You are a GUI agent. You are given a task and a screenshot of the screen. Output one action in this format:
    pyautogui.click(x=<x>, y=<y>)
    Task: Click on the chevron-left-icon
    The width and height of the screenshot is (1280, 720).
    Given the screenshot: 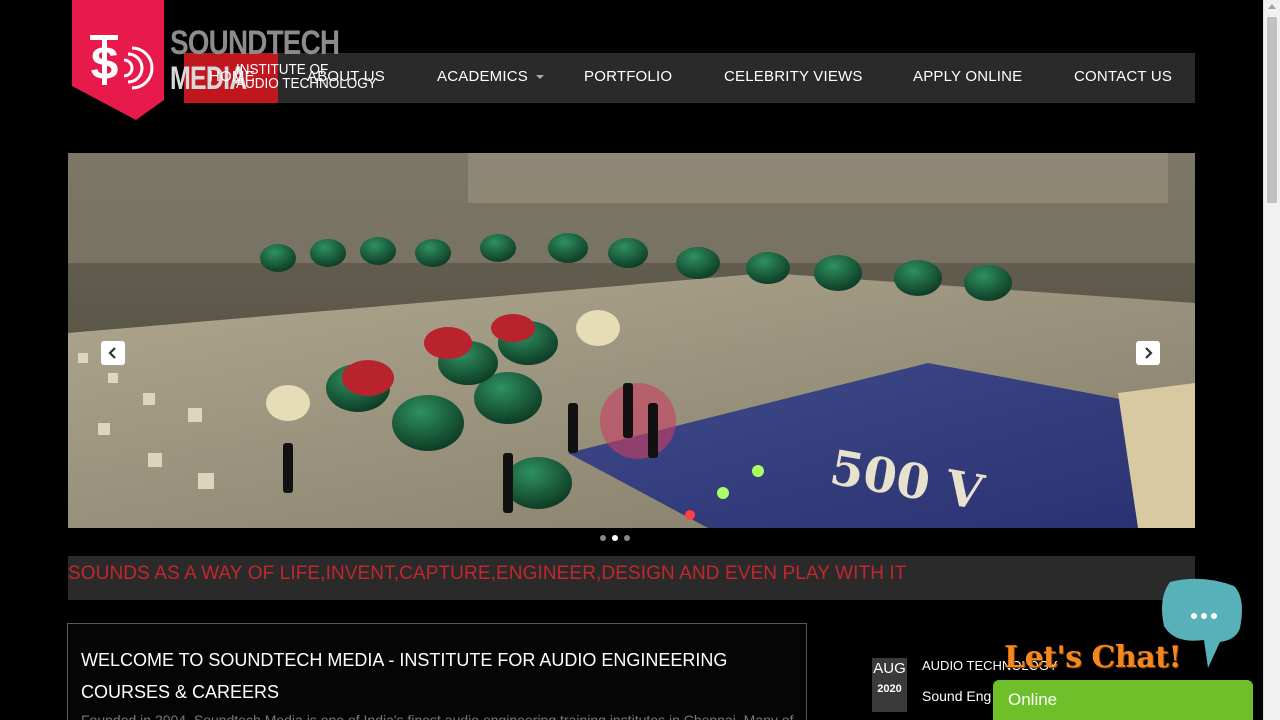 What is the action you would take?
    pyautogui.click(x=112, y=353)
    